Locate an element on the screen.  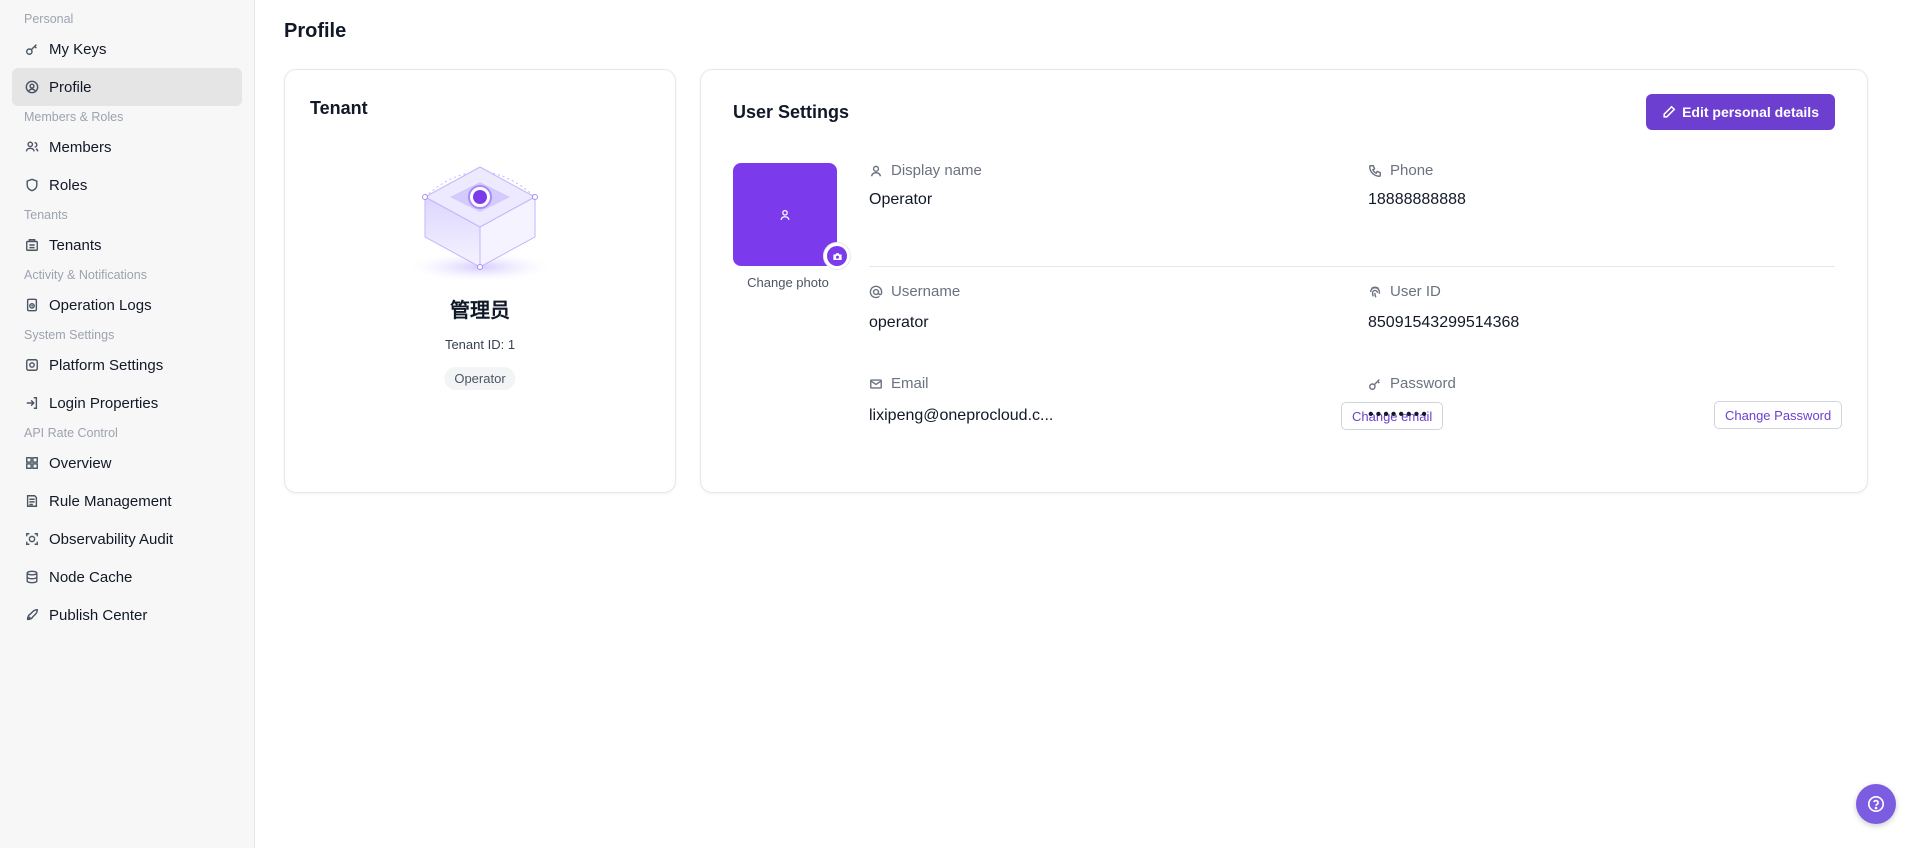
avatar is located at coordinates (785, 214).